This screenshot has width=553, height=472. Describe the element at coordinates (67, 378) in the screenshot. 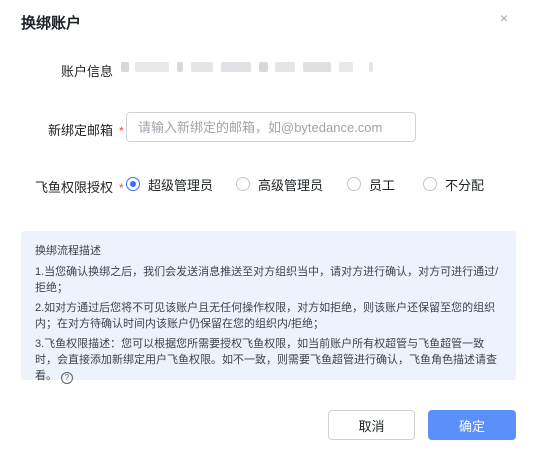

I see `help-icon: ?` at that location.